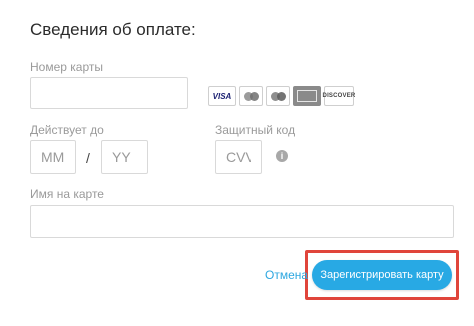 This screenshot has width=474, height=326. Describe the element at coordinates (286, 275) in the screenshot. I see `cancel-link: Отмена` at that location.